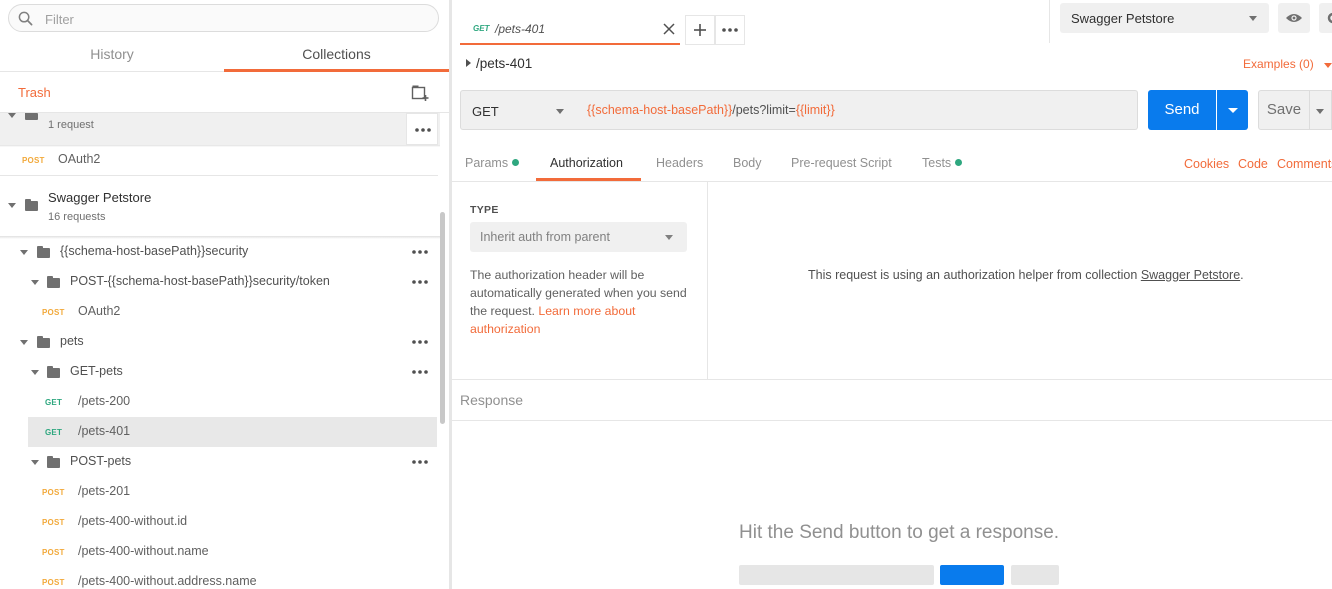  Describe the element at coordinates (220, 129) in the screenshot. I see `collection-row: 1 request` at that location.